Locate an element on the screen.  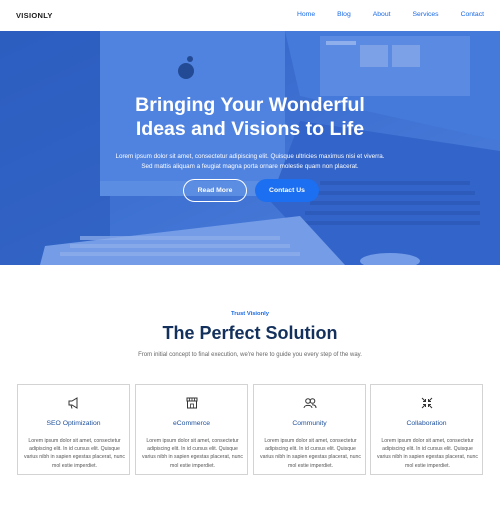
card-title: Collaboration is located at coordinates (426, 423).